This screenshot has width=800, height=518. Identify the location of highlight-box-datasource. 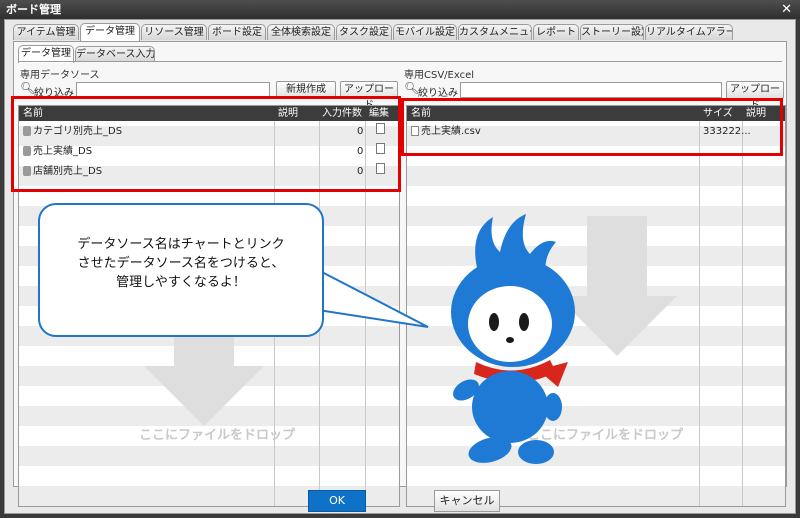
(206, 144).